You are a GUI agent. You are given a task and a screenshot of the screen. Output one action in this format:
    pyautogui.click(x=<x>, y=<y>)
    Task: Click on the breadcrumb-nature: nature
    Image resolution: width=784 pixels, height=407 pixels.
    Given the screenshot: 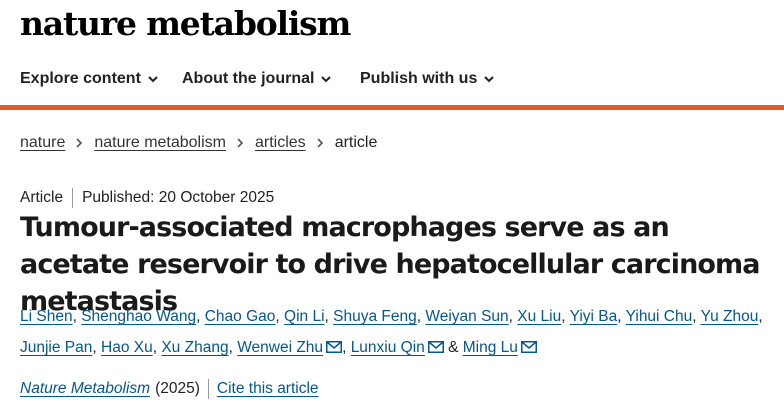 What is the action you would take?
    pyautogui.click(x=42, y=143)
    